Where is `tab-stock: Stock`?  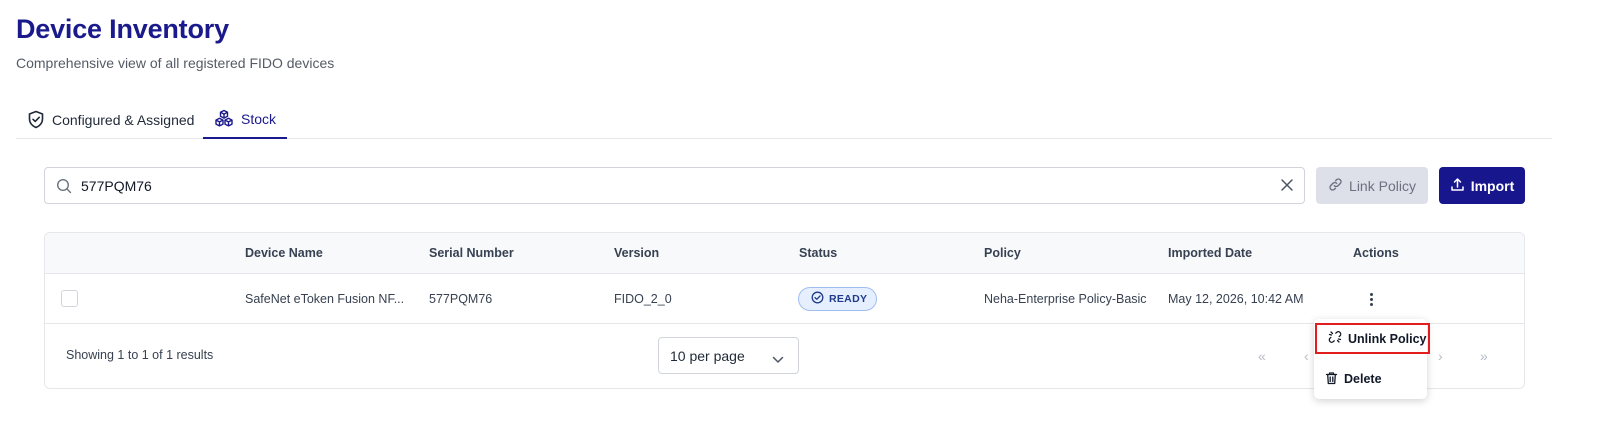 tab-stock: Stock is located at coordinates (245, 119).